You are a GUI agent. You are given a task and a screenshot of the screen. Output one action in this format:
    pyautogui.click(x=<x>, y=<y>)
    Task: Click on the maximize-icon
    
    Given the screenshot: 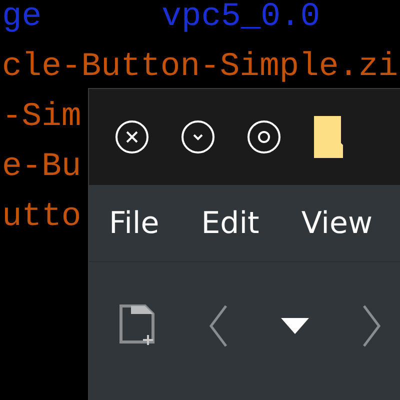 What is the action you would take?
    pyautogui.click(x=264, y=137)
    